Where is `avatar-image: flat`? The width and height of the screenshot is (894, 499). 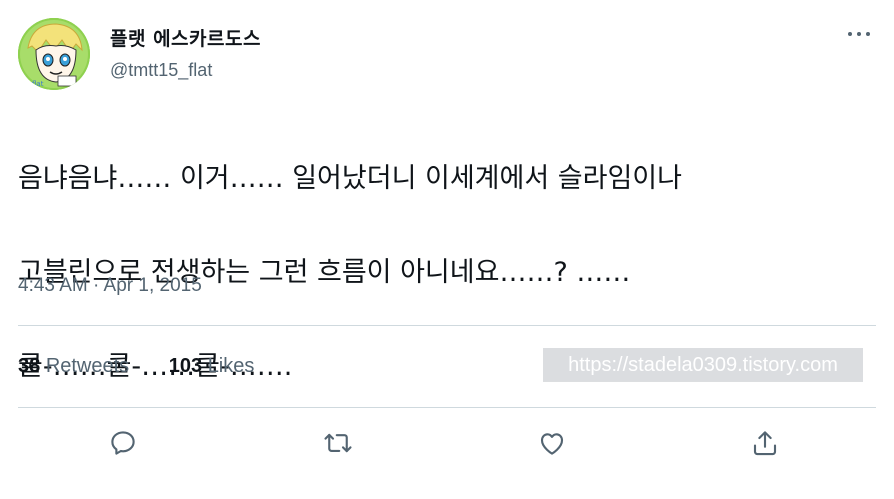
avatar-image: flat is located at coordinates (54, 54).